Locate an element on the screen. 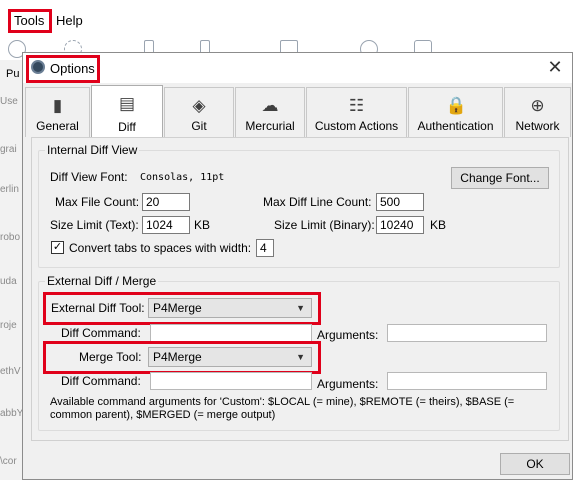 This screenshot has height=480, width=573. app-logo-icon is located at coordinates (38, 67).